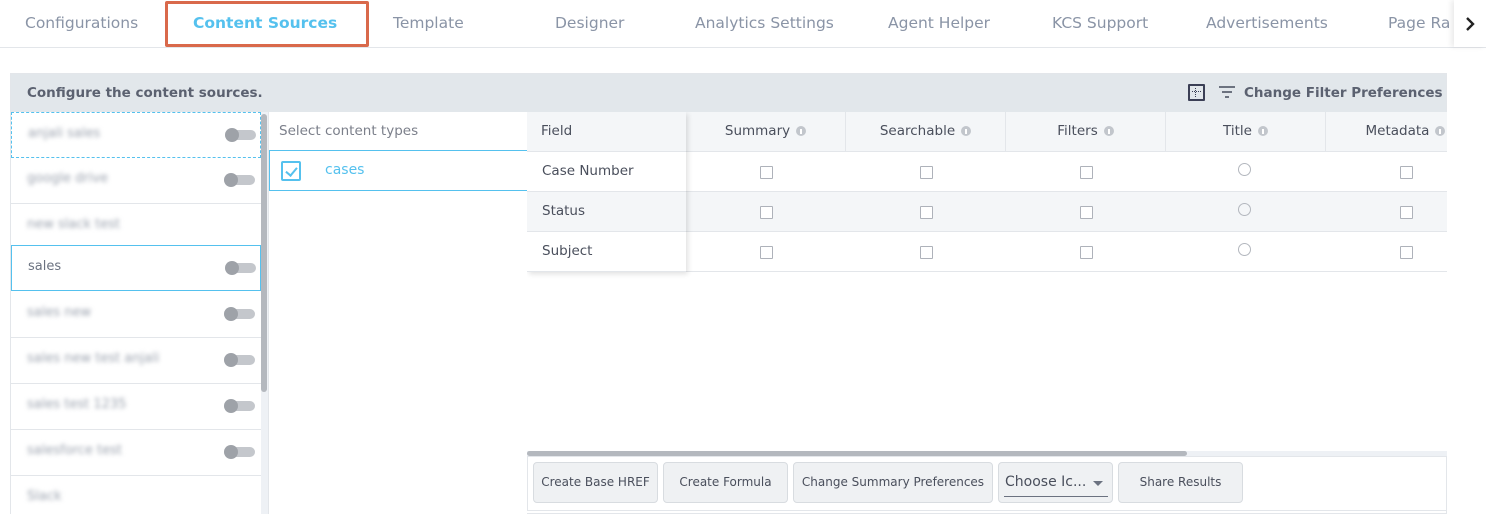 This screenshot has height=524, width=1486. I want to click on source-item-selected: sales, so click(136, 268).